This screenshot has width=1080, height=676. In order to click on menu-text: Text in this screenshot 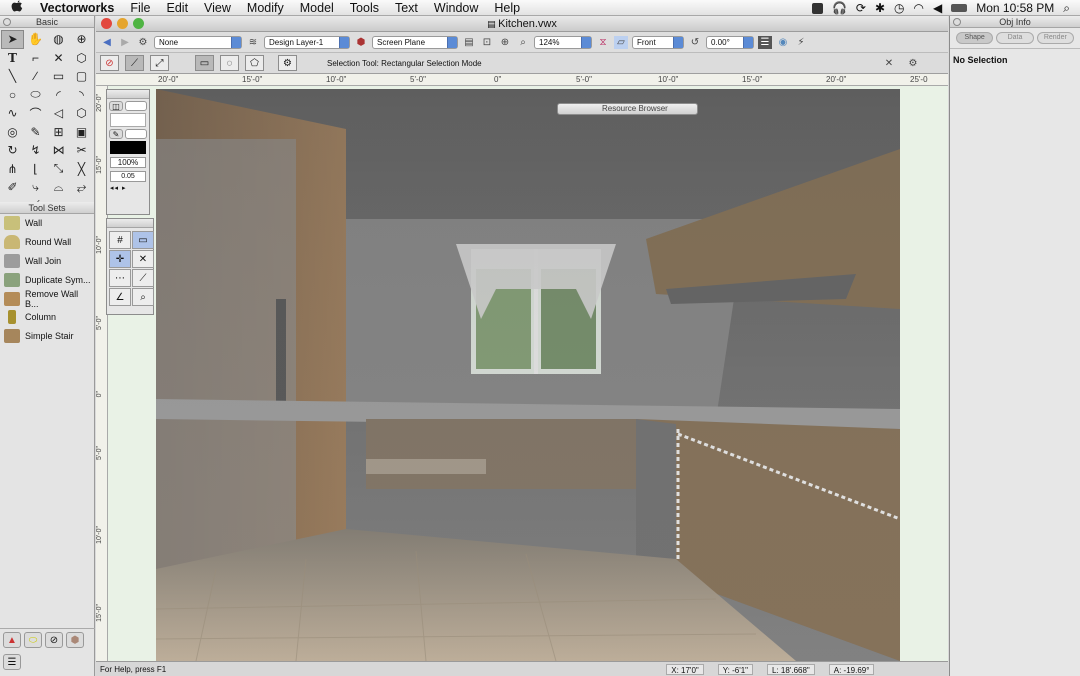, I will do `click(406, 8)`.